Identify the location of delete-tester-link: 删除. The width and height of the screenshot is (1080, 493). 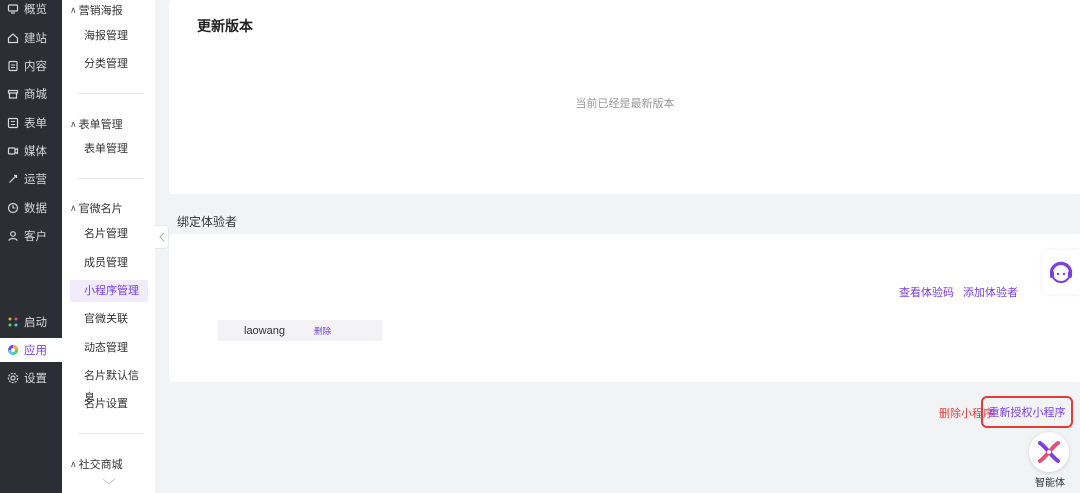
(322, 331).